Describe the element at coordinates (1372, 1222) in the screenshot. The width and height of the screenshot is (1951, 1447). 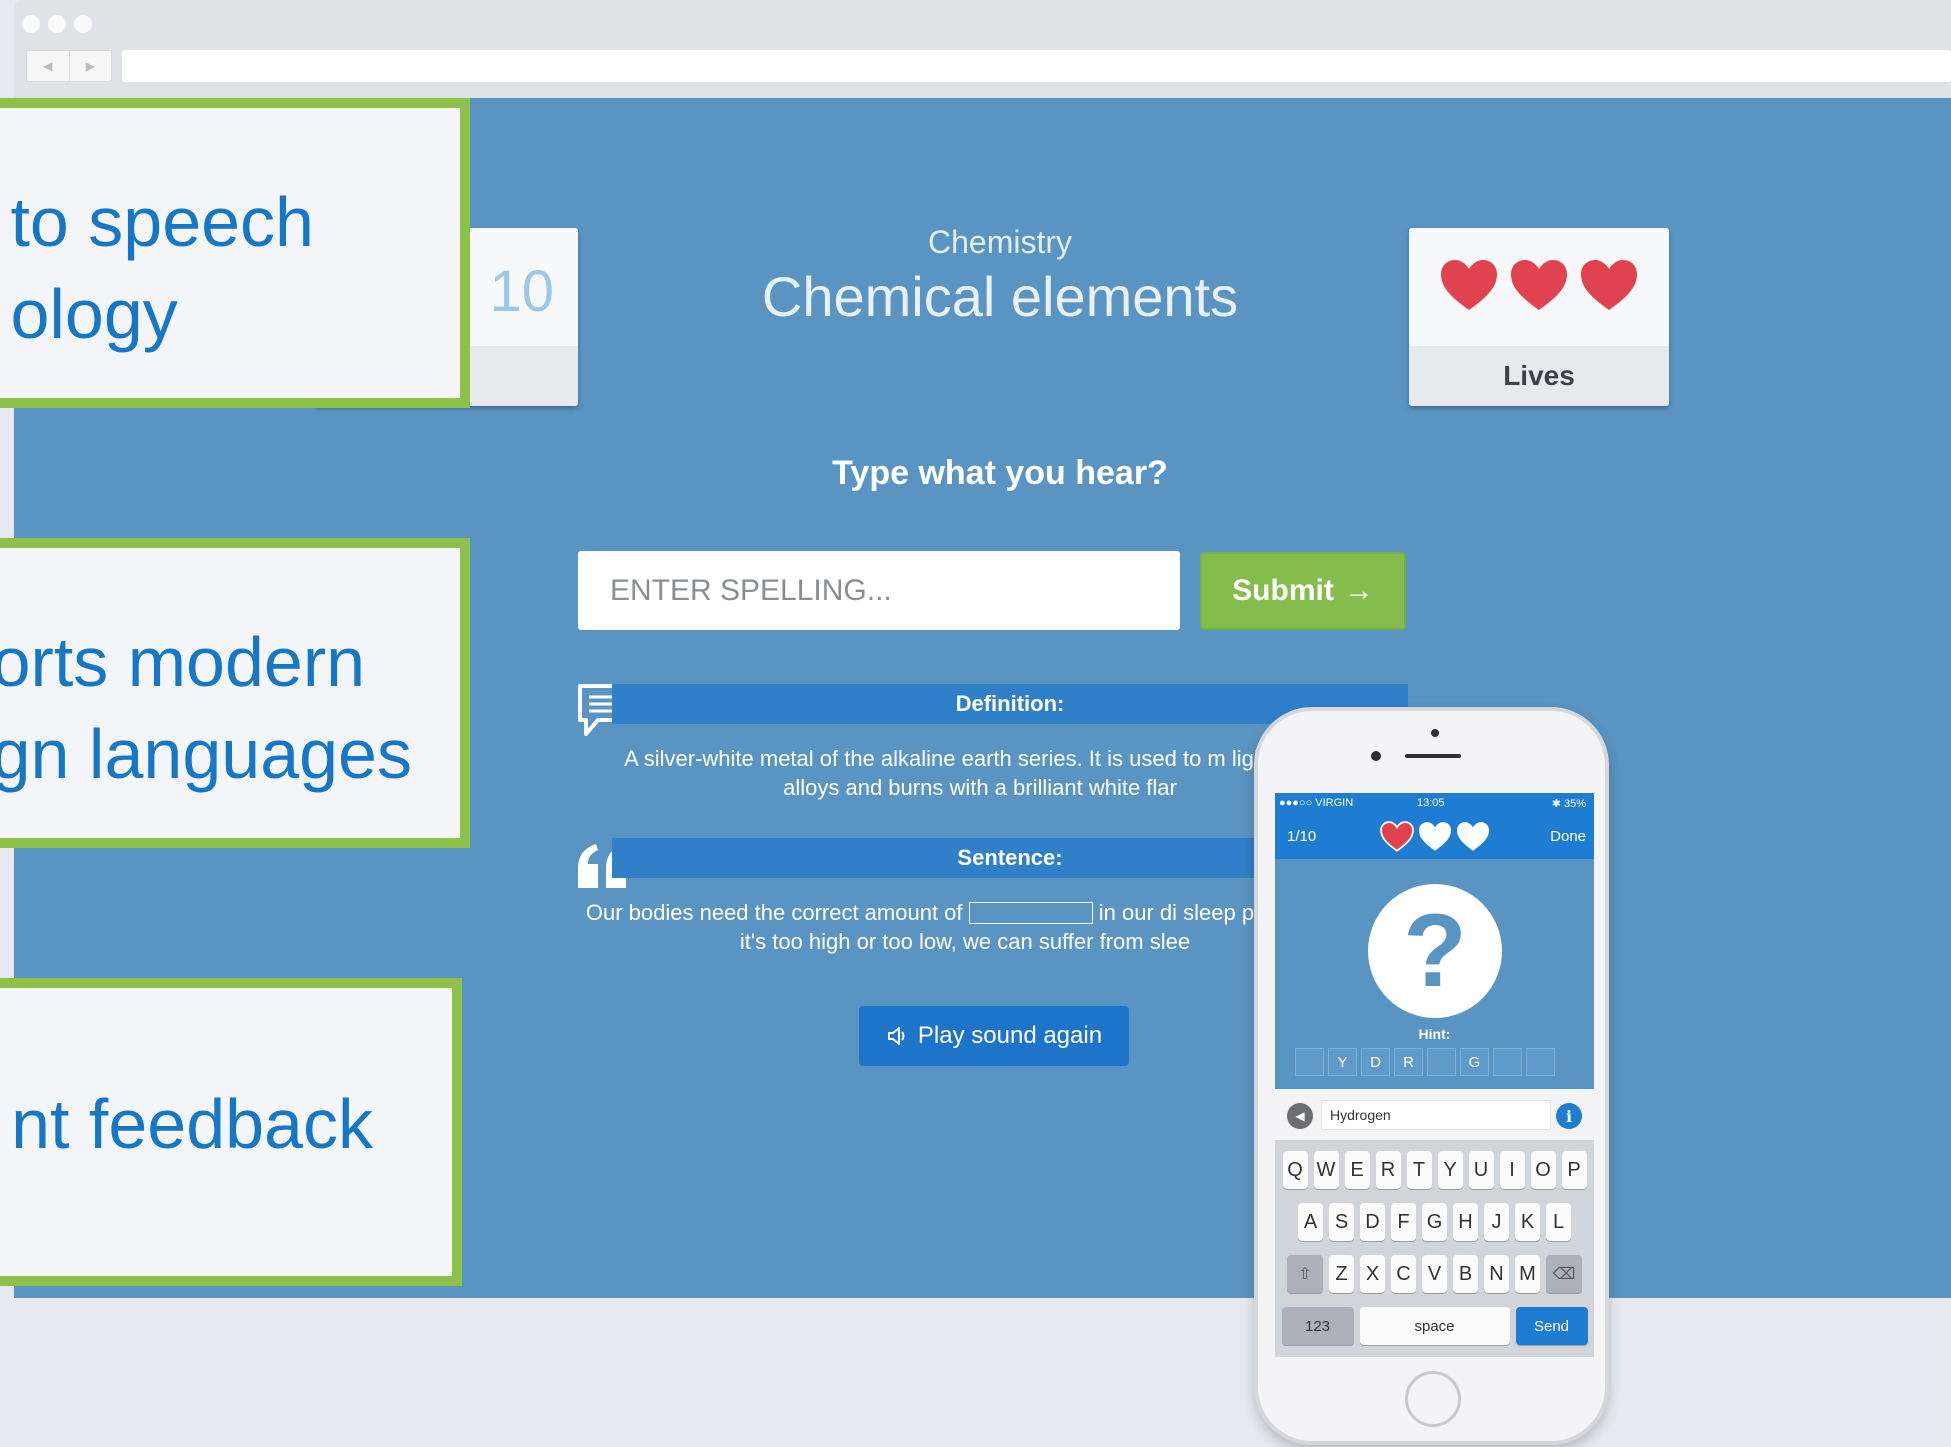
I see `key-d: D` at that location.